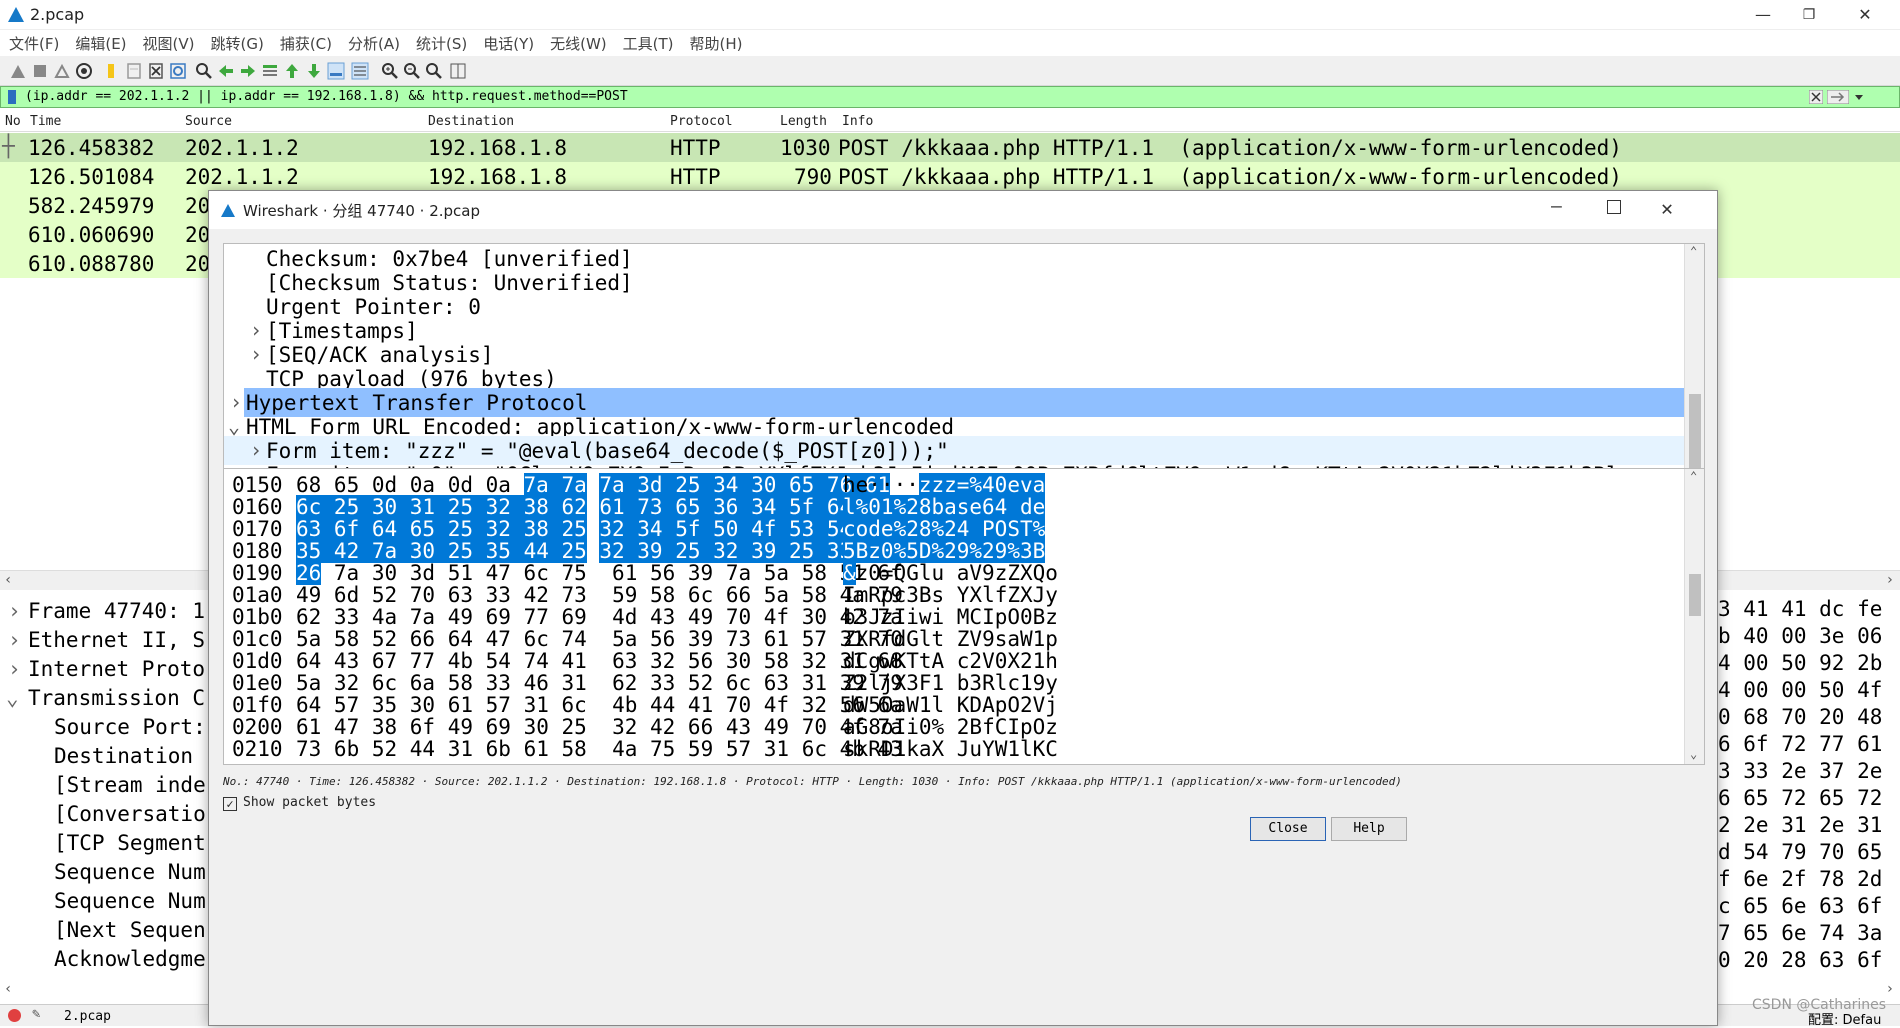 The height and width of the screenshot is (1028, 1900). What do you see at coordinates (695, 148) in the screenshot?
I see `packet-protocol: HTTP` at bounding box center [695, 148].